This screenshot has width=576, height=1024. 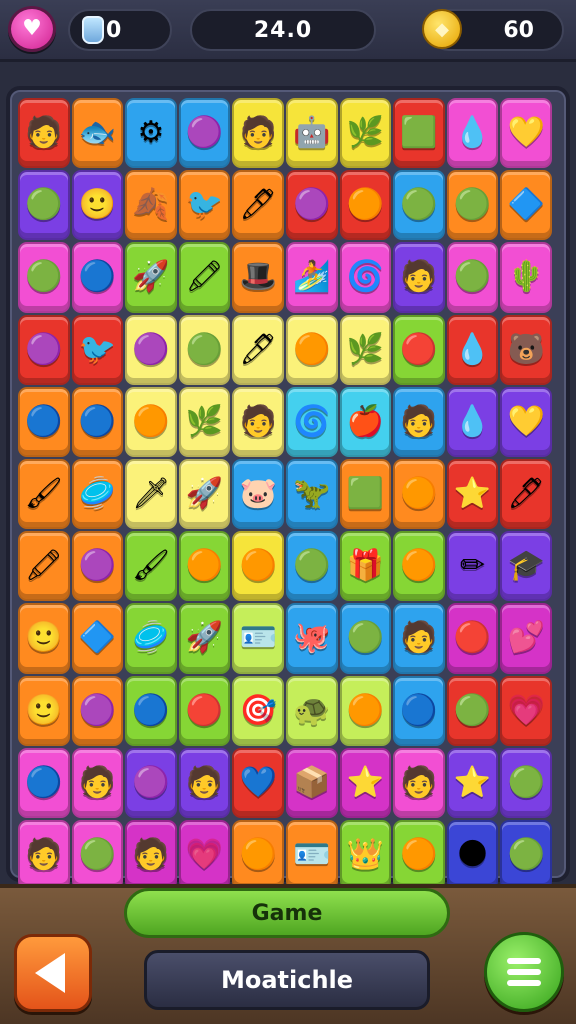 I want to click on game-tile: 🌑, so click(x=472, y=855).